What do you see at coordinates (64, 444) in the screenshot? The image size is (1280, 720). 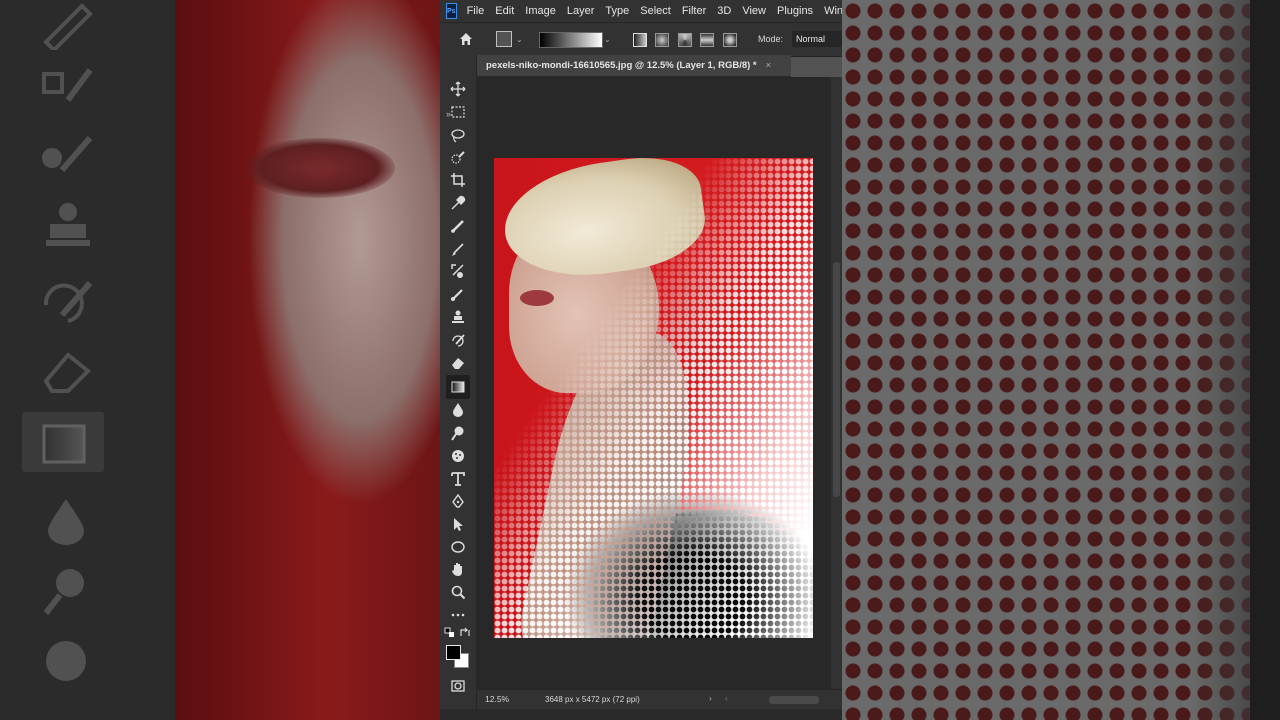 I see `blurred-gradient-icon` at bounding box center [64, 444].